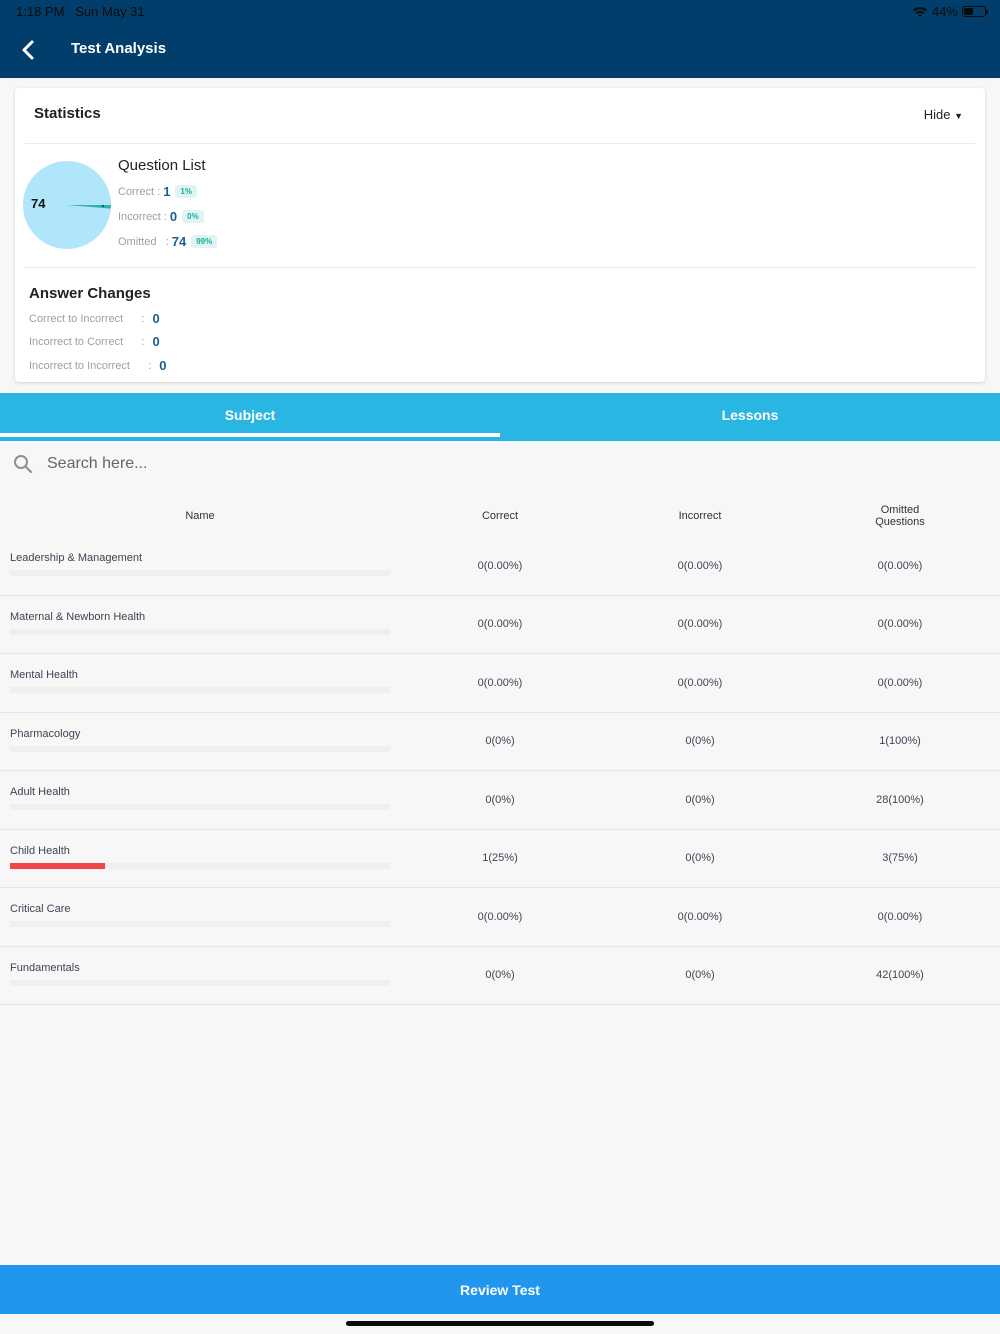  I want to click on omitted-count: 74, so click(179, 241).